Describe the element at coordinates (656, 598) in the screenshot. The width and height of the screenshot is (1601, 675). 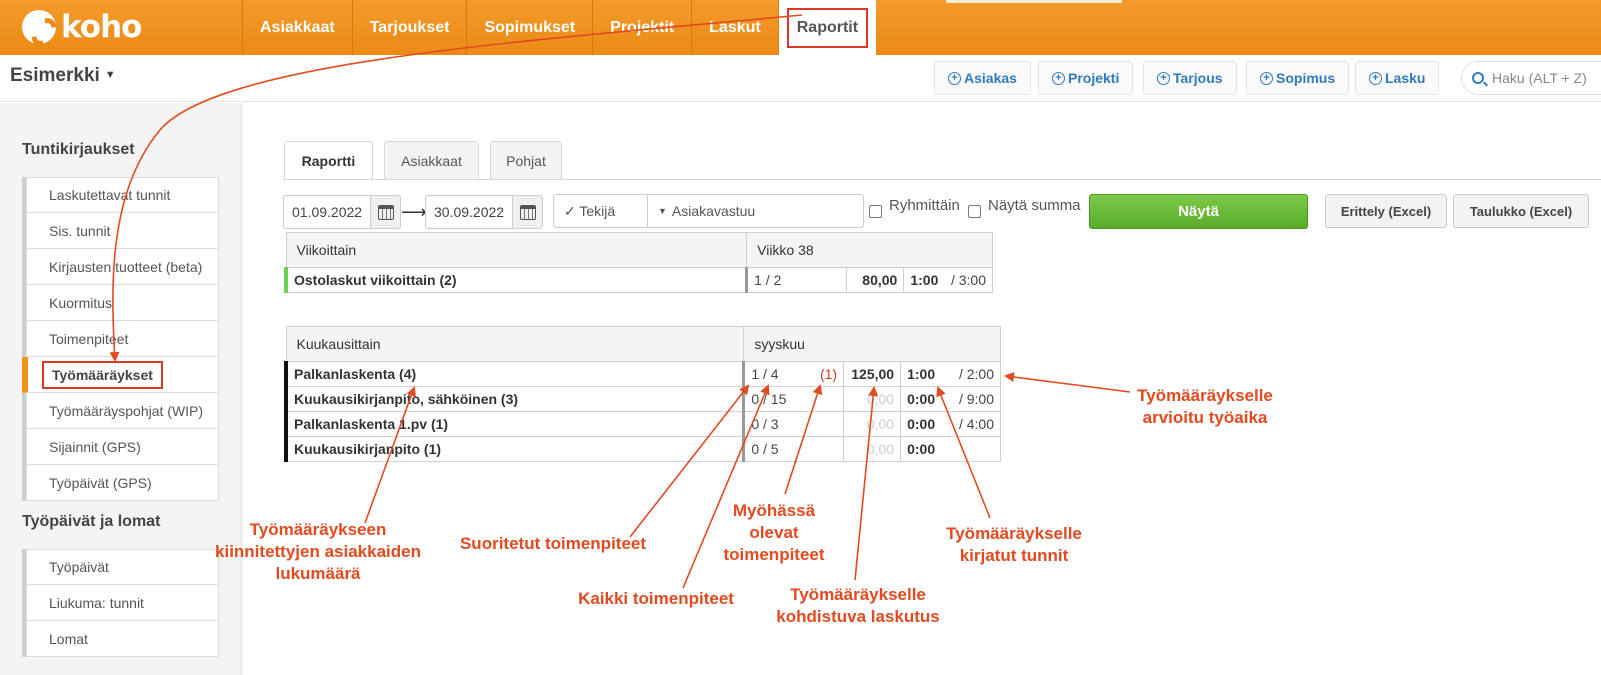
I see `annotation-all: Kaikki toimenpiteet` at that location.